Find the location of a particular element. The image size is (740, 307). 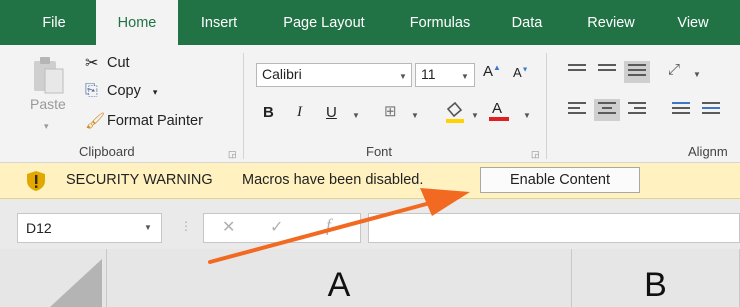

paste-dropdown-icon: ▾ is located at coordinates (46, 126).